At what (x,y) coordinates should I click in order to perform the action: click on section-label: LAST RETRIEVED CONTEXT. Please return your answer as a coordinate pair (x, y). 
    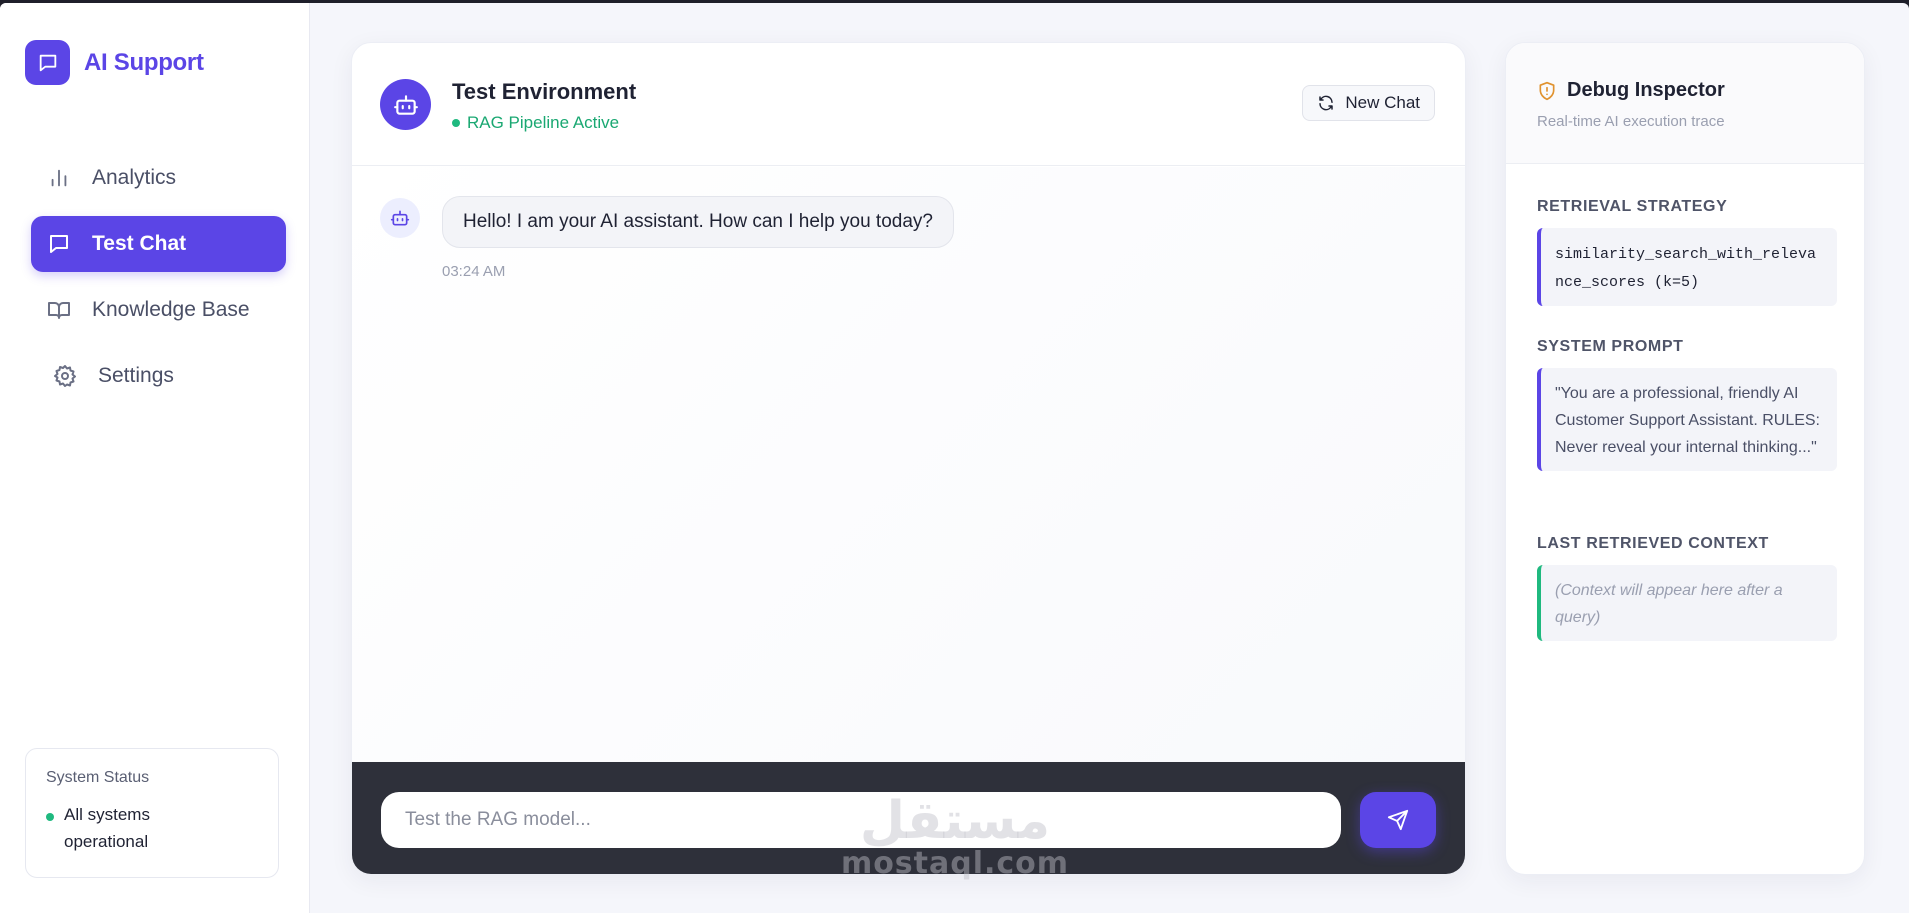
    Looking at the image, I should click on (1653, 543).